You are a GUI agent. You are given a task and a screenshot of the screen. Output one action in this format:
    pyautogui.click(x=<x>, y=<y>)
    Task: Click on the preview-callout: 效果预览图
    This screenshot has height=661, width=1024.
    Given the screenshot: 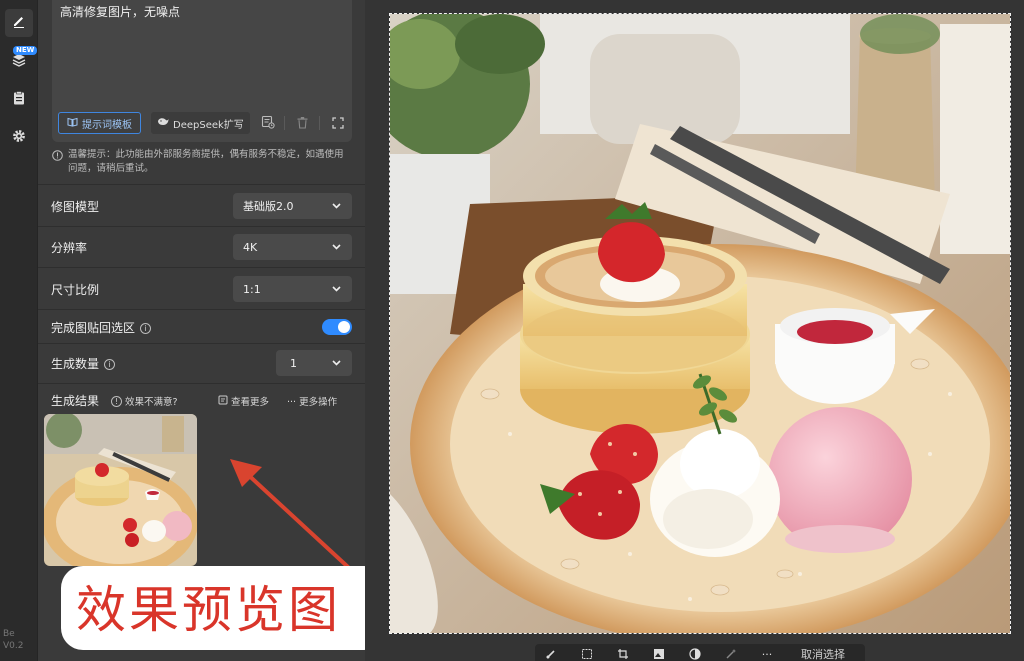 What is the action you would take?
    pyautogui.click(x=223, y=608)
    